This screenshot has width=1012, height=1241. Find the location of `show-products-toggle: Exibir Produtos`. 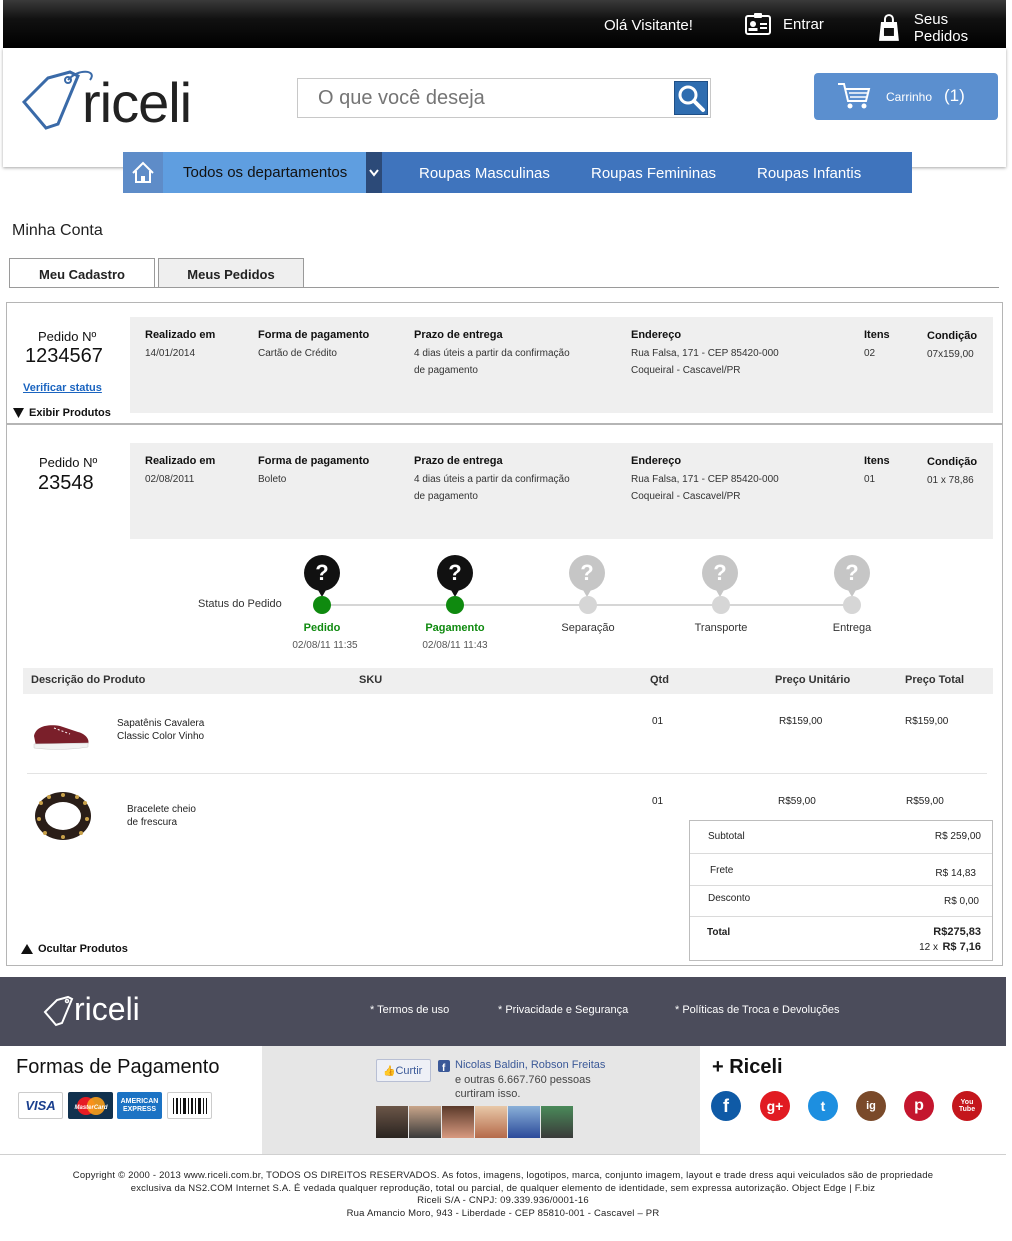

show-products-toggle: Exibir Produtos is located at coordinates (62, 413).